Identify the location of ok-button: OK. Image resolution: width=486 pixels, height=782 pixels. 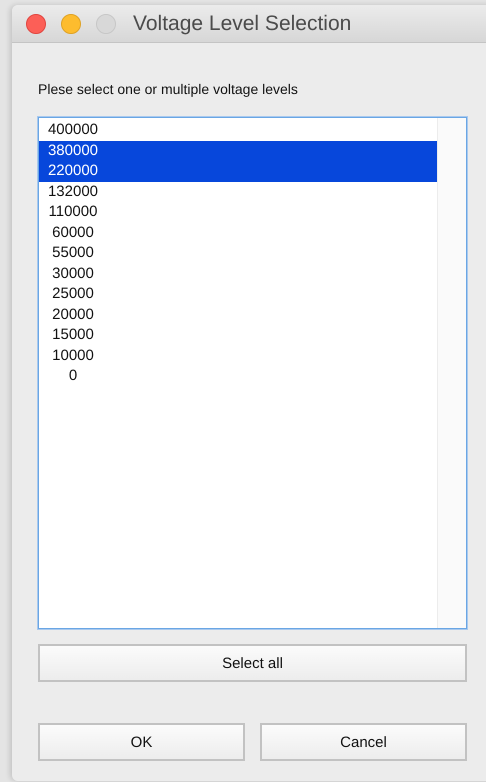
(141, 742).